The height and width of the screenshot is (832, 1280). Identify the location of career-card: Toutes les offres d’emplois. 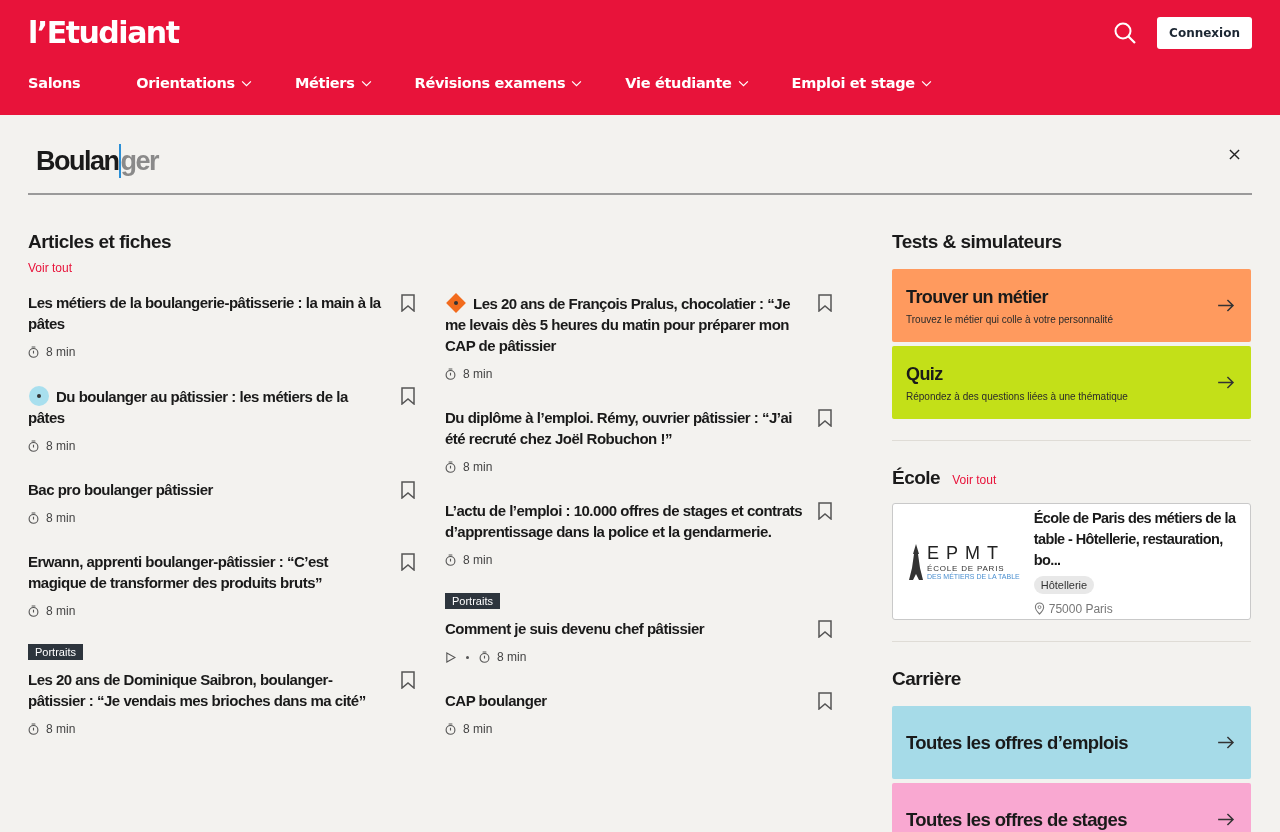
(1071, 742).